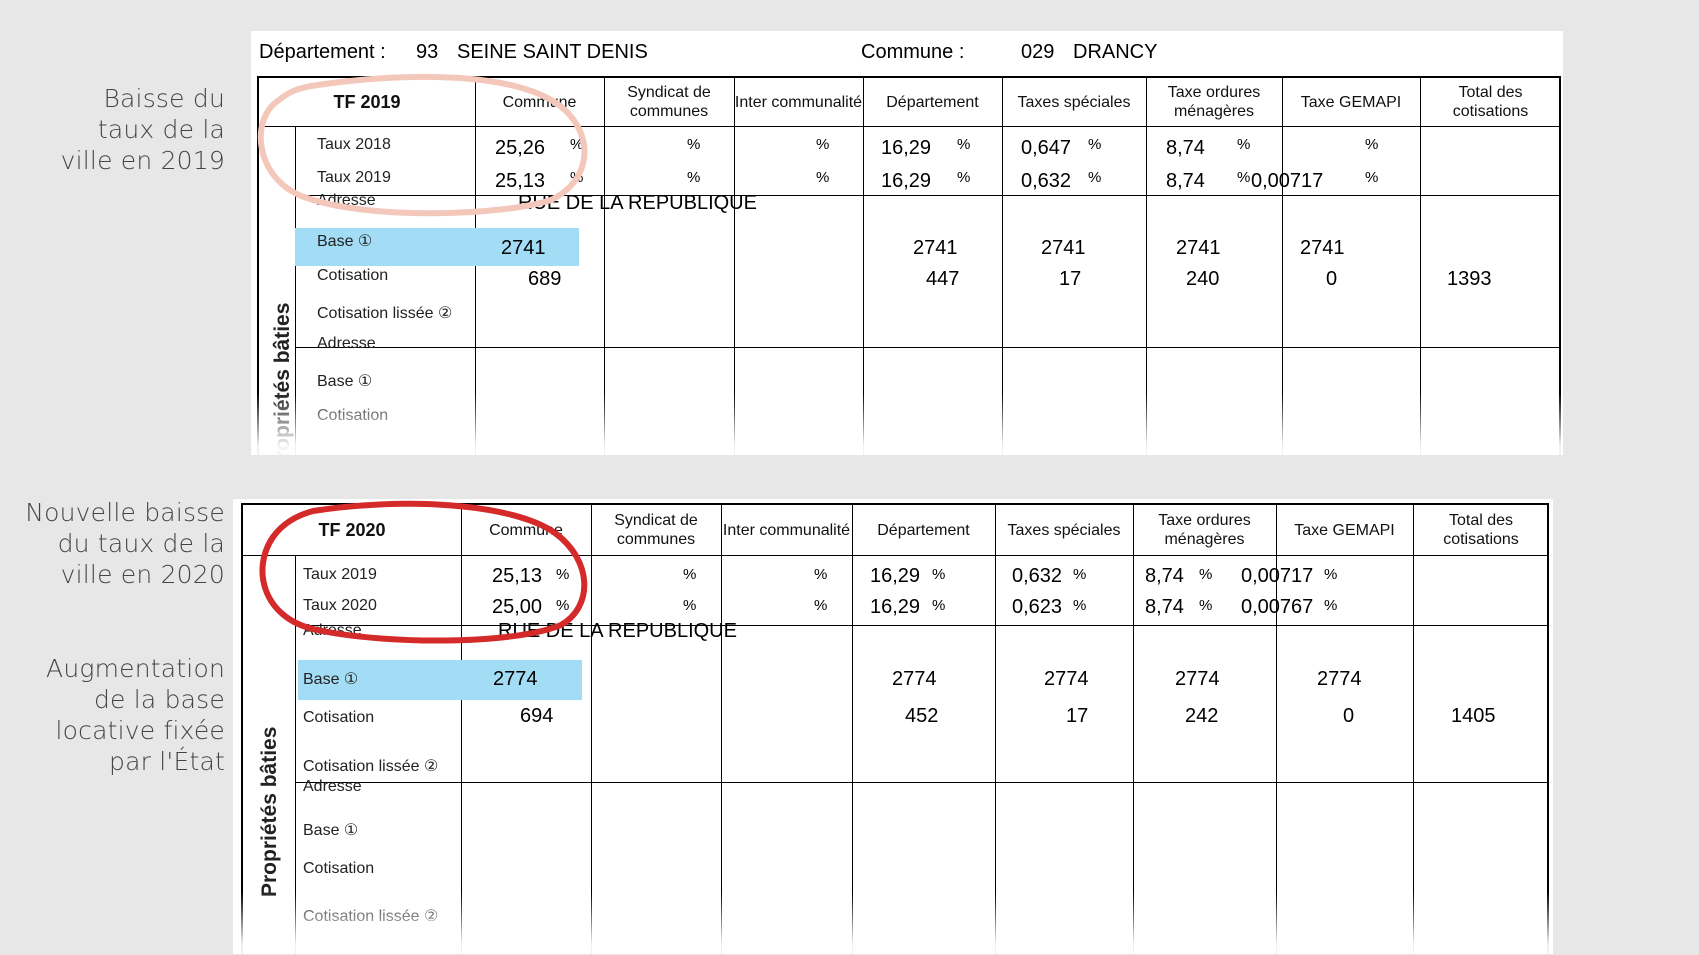 This screenshot has width=1699, height=955. Describe the element at coordinates (1202, 716) in the screenshot. I see `cotisation-ordures: 242` at that location.